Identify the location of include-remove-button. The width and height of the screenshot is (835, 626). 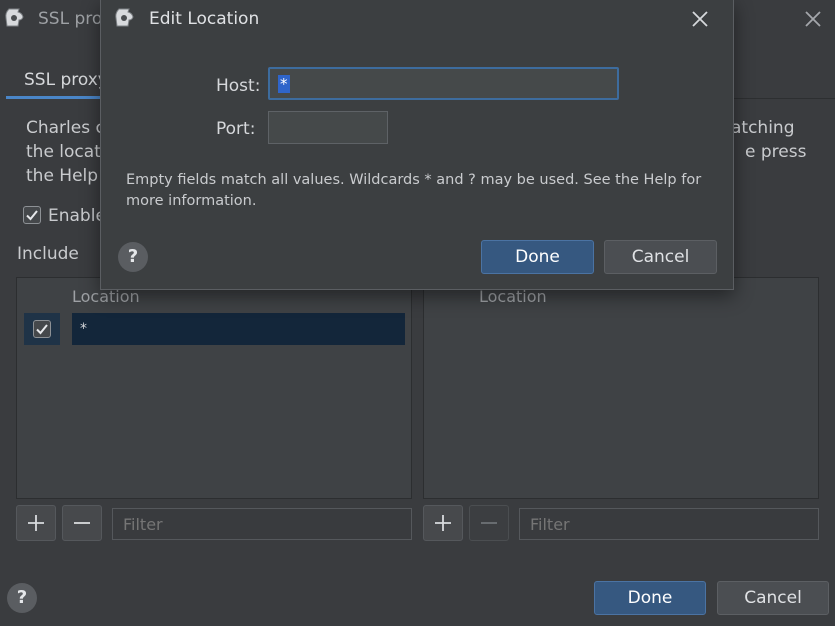
(82, 523).